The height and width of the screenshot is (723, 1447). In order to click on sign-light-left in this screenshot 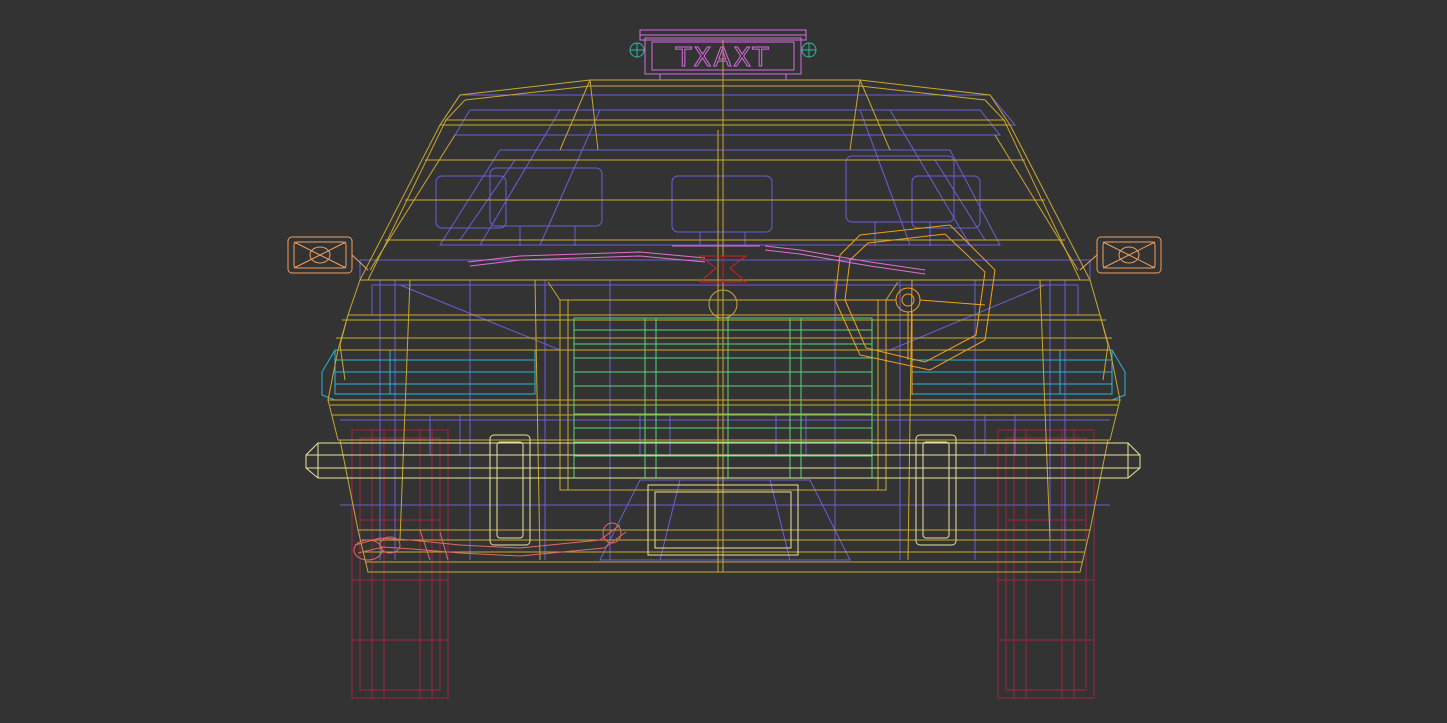, I will do `click(637, 50)`.